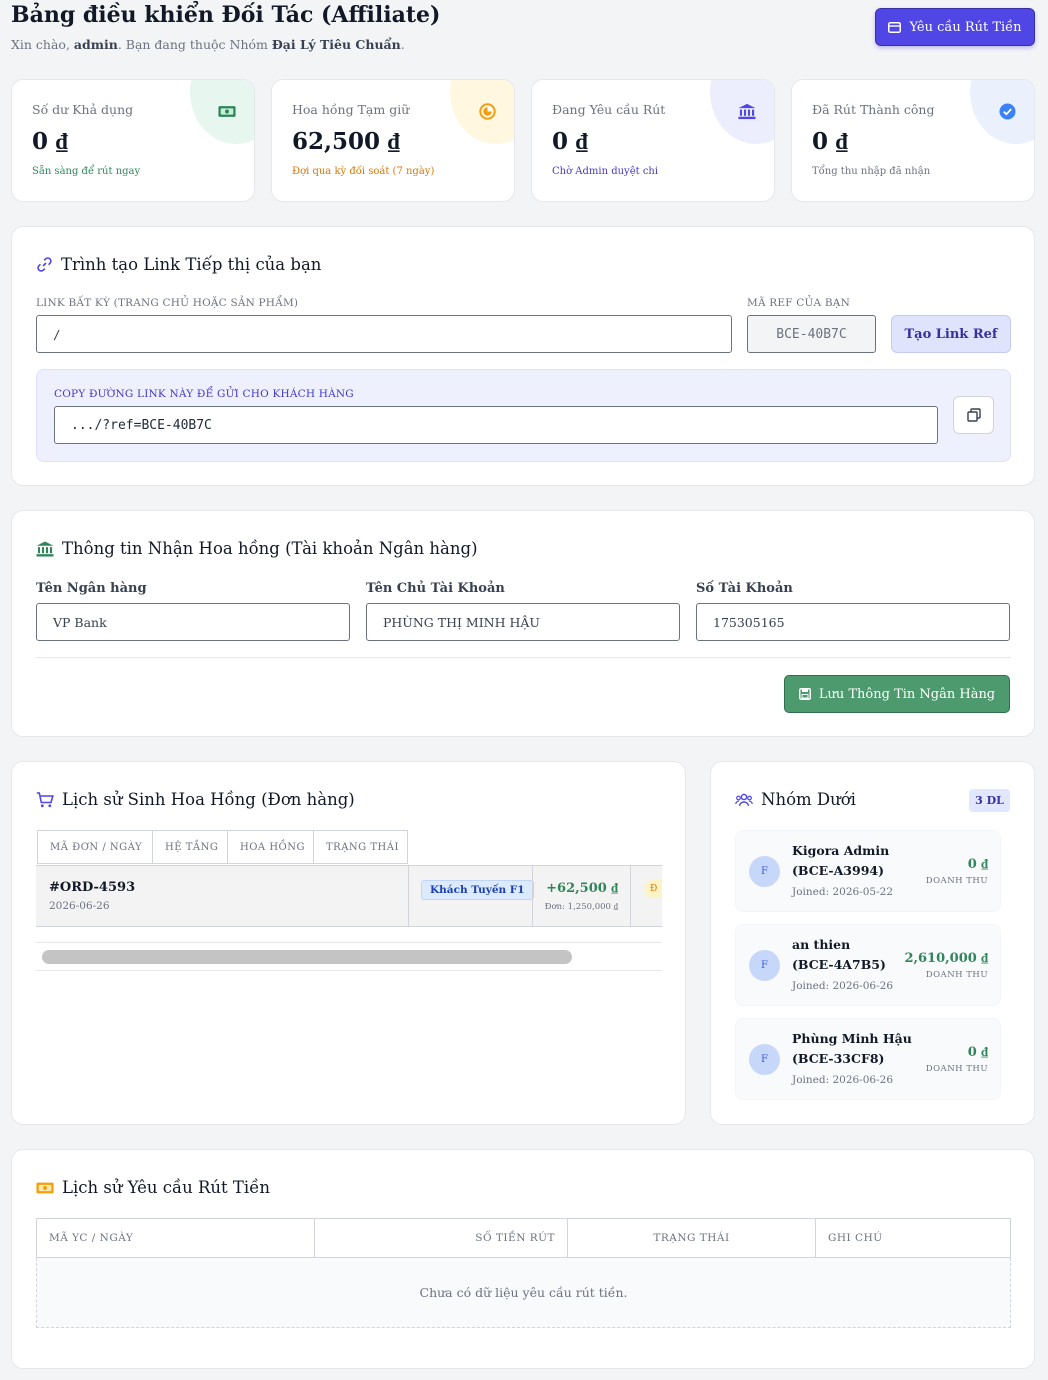 The width and height of the screenshot is (1048, 1380). I want to click on withdraw-request-label: Yêu cầu Rút Tiền, so click(965, 27).